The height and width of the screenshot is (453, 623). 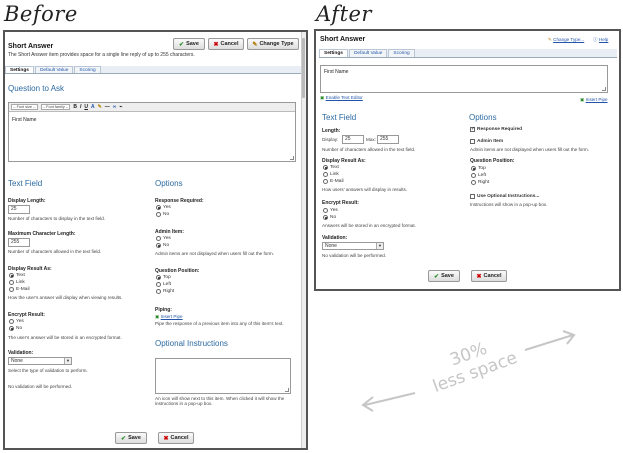 What do you see at coordinates (273, 44) in the screenshot?
I see `change-type-button: ✎ Change Type` at bounding box center [273, 44].